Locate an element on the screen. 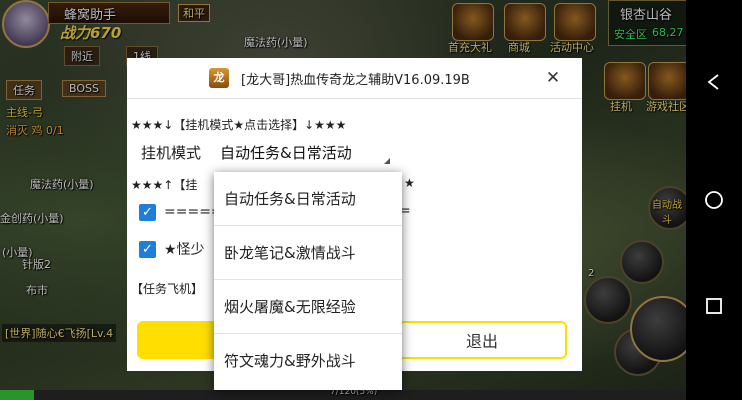 The width and height of the screenshot is (742, 400). dropdown-option: 符文魂力&野外战斗 is located at coordinates (308, 361).